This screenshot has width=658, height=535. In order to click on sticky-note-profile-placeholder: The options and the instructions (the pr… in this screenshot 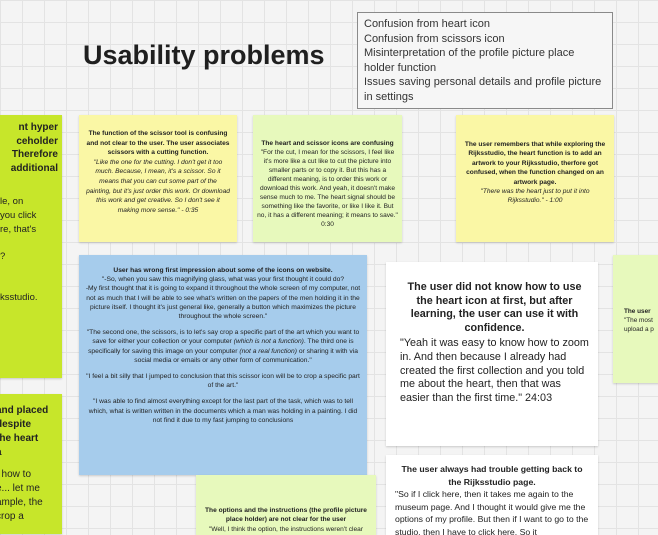, I will do `click(286, 505)`.